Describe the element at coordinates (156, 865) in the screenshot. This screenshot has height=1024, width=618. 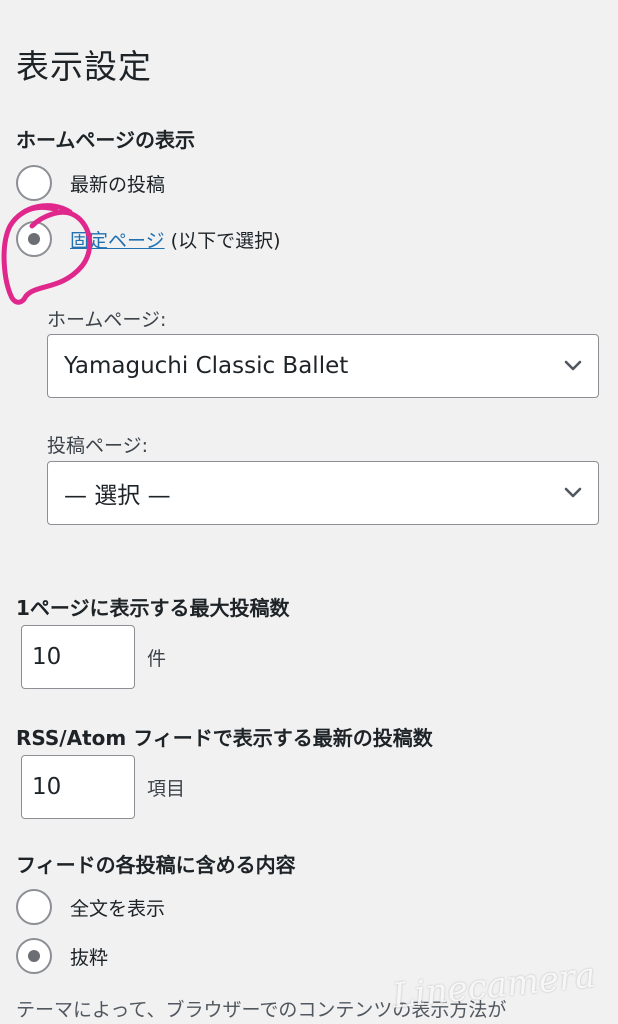
I see `feed-content-heading: フィードの各投稿に含める内容` at that location.